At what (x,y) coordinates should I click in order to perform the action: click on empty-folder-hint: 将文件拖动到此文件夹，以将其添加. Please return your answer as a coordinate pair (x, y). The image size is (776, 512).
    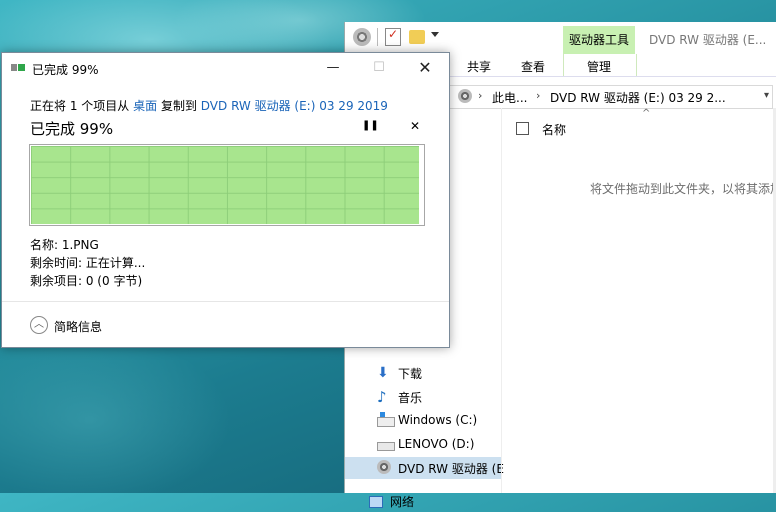
    Looking at the image, I should click on (683, 189).